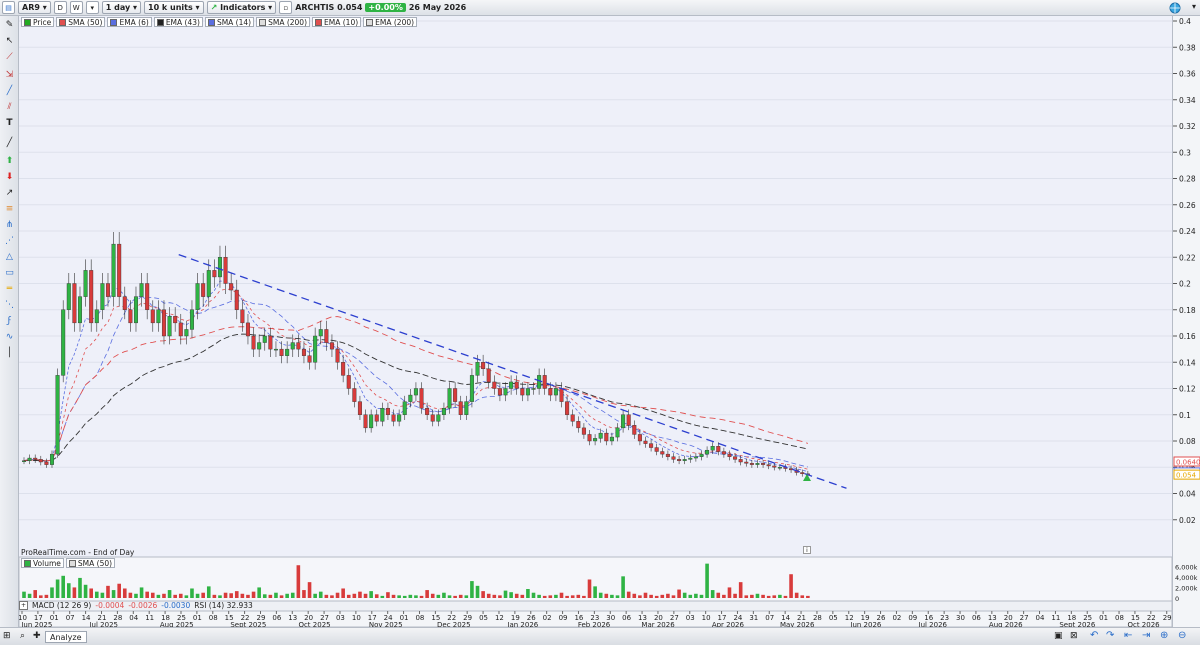 The width and height of the screenshot is (1200, 645). Describe the element at coordinates (9, 90) in the screenshot. I see `line-tool-icon: ╱` at that location.